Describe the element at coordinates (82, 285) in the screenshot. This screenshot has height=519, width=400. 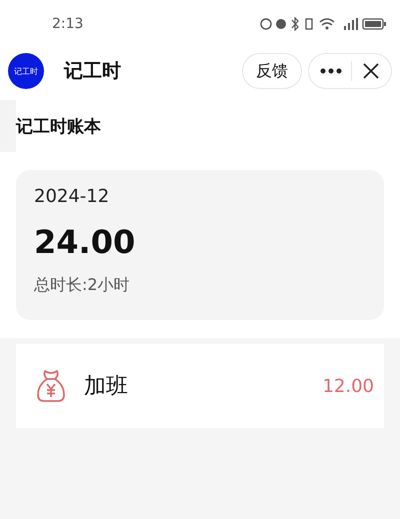
I see `total-duration: 总时长:2小时` at that location.